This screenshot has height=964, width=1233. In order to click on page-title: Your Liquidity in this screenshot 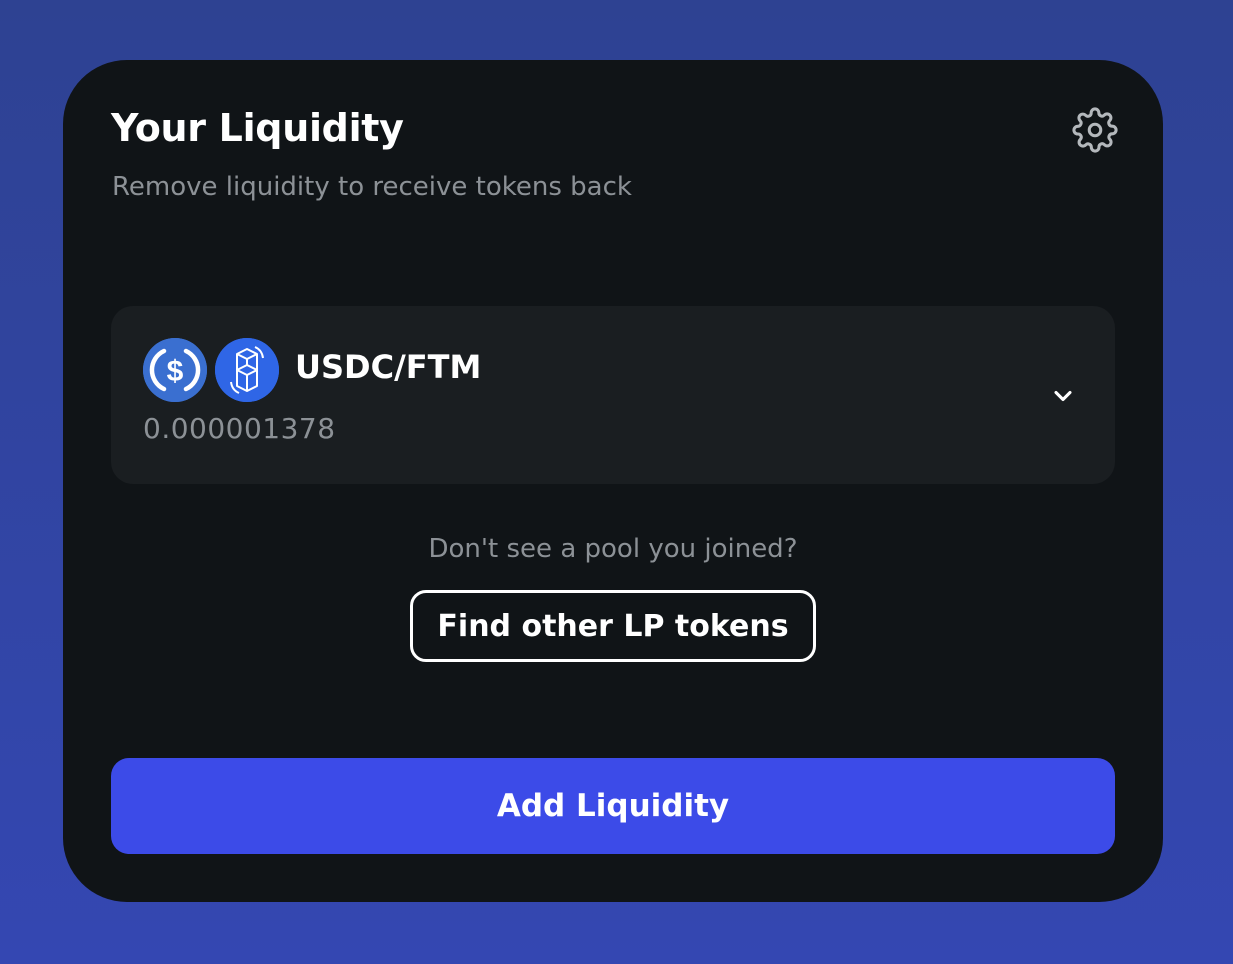, I will do `click(257, 128)`.